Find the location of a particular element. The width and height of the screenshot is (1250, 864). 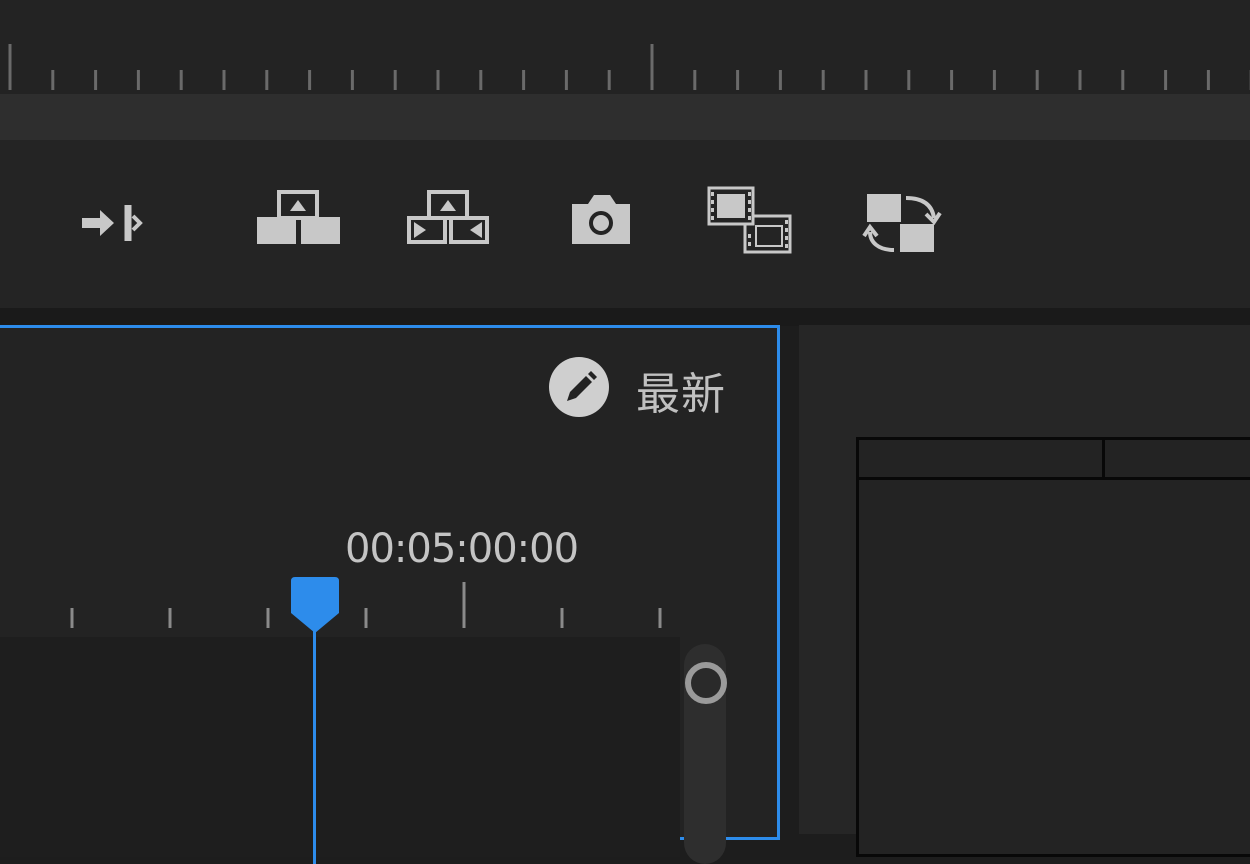

playhead-handle is located at coordinates (315, 606).